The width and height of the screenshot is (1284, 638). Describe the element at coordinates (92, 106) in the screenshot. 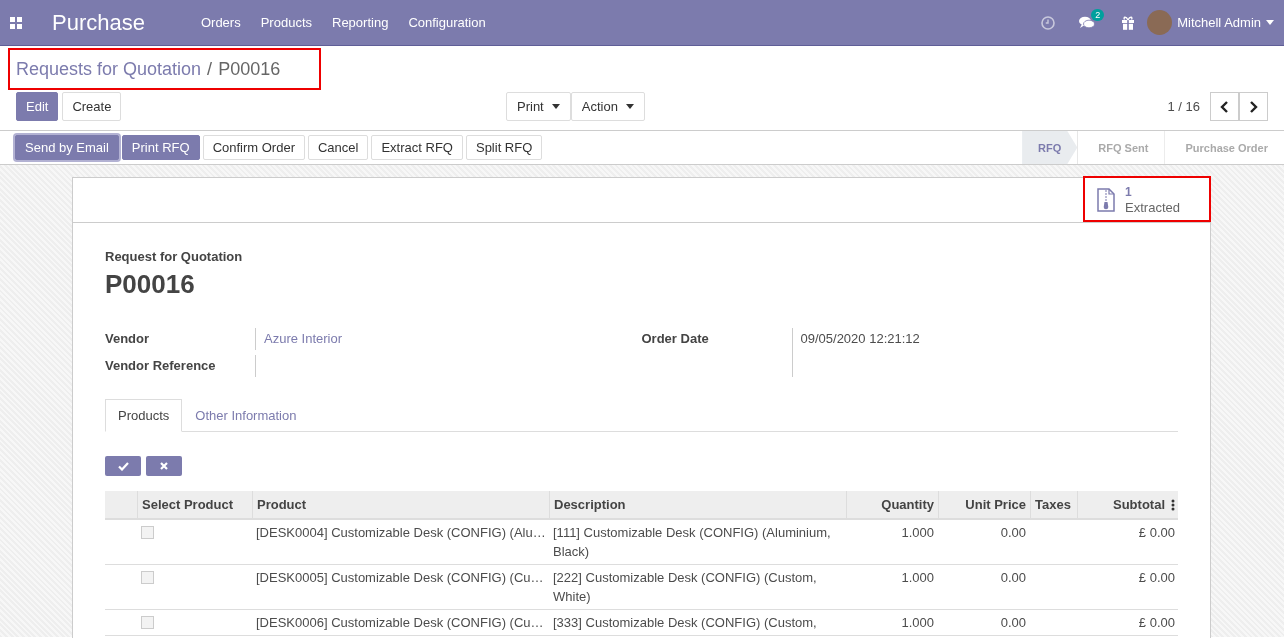

I see `create-button: Create` at that location.